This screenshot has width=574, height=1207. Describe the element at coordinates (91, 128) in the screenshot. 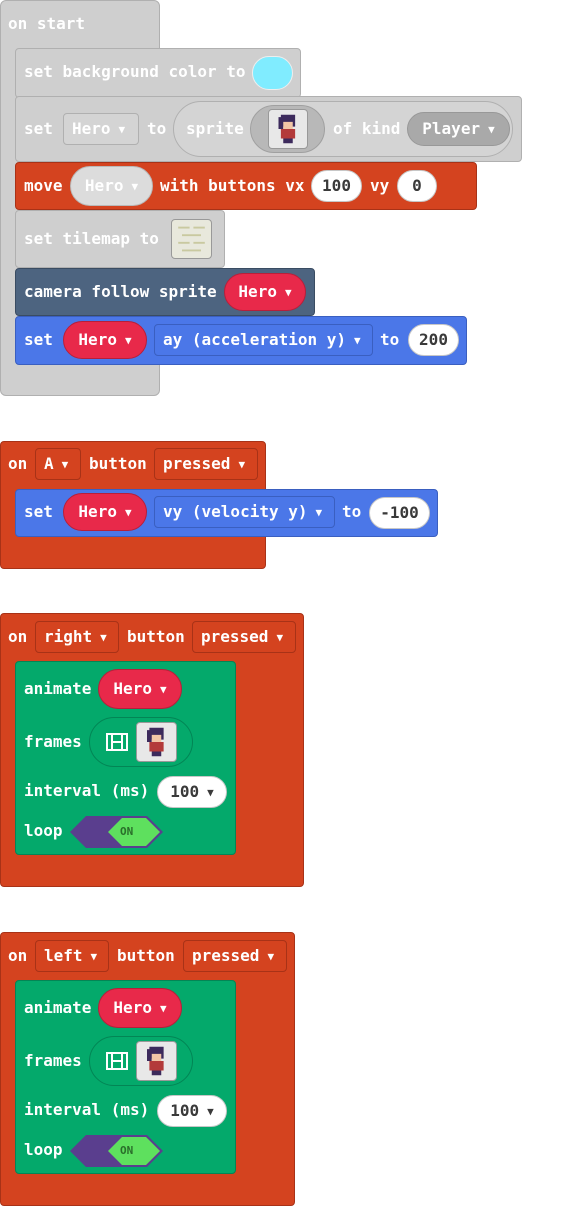

I see `set-variable-value: Hero` at that location.